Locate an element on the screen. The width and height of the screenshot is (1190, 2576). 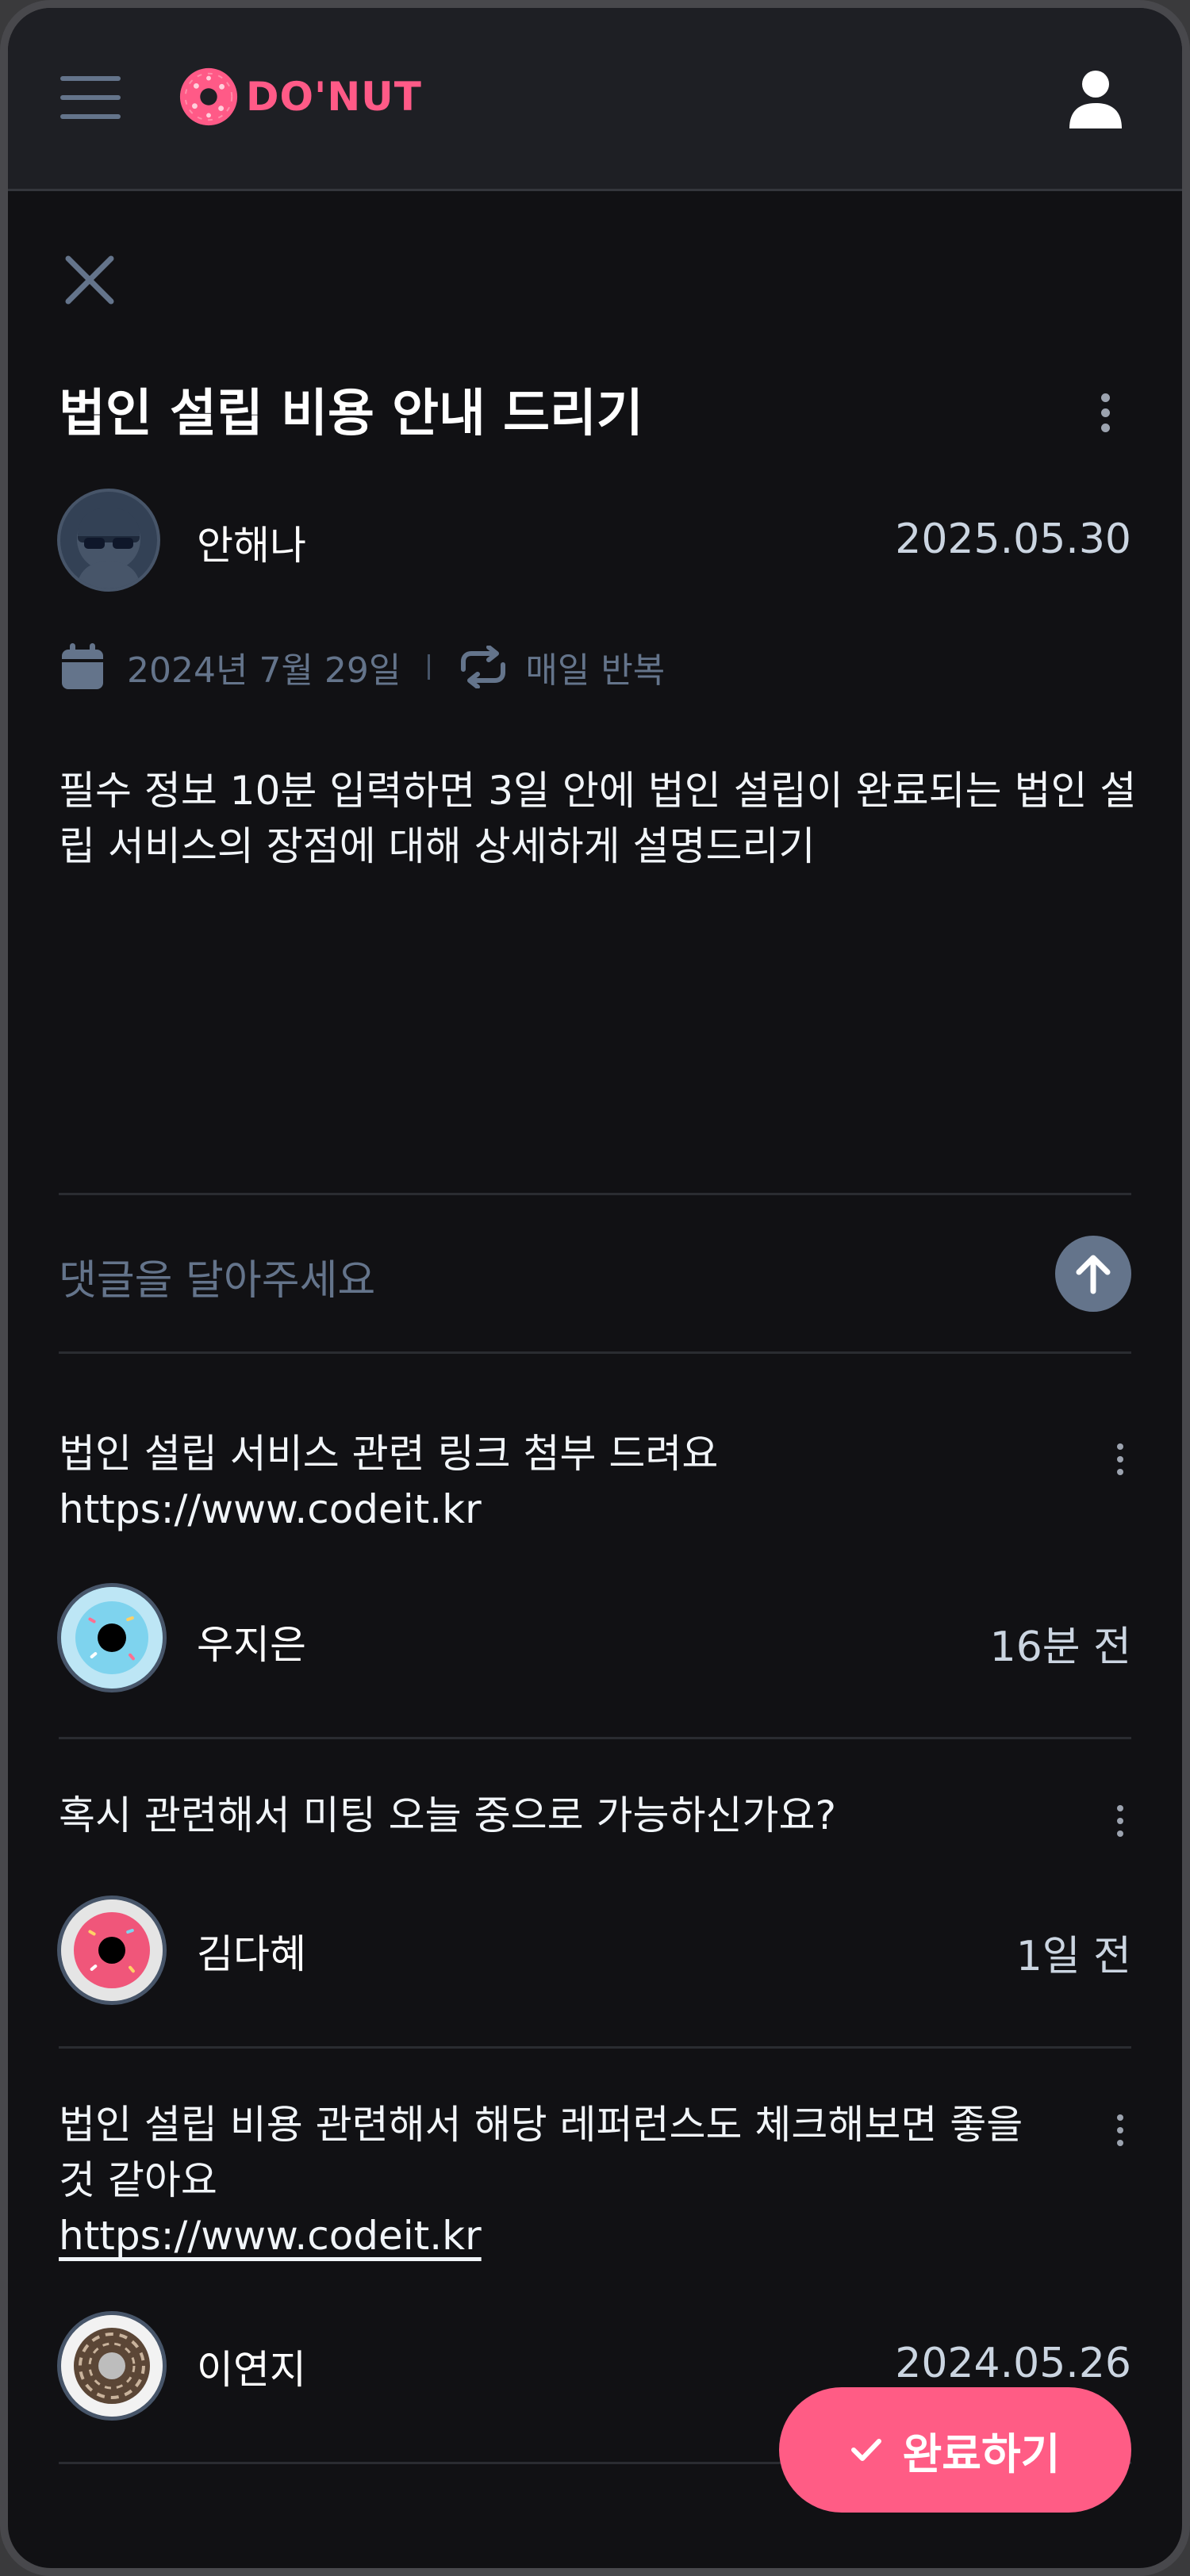
comment-body: 법인 설립 비용 관련해서 해당 레퍼런스도 체크해보면 좋을 것 같아요 is located at coordinates (541, 2153).